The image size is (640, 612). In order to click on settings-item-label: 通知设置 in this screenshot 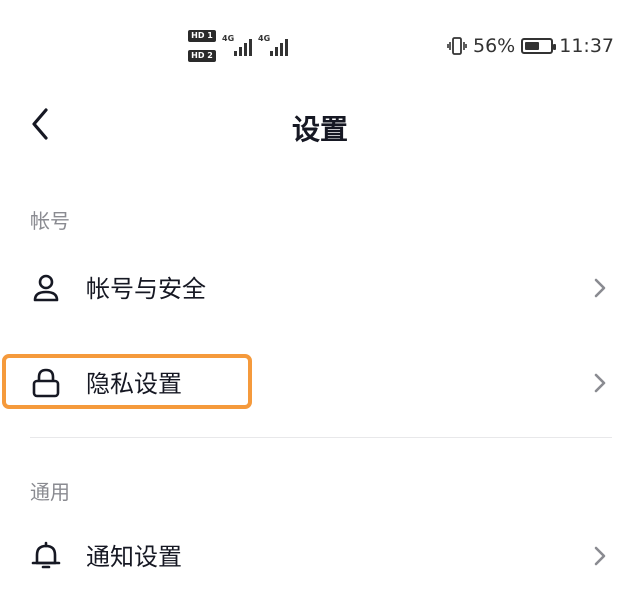, I will do `click(134, 557)`.